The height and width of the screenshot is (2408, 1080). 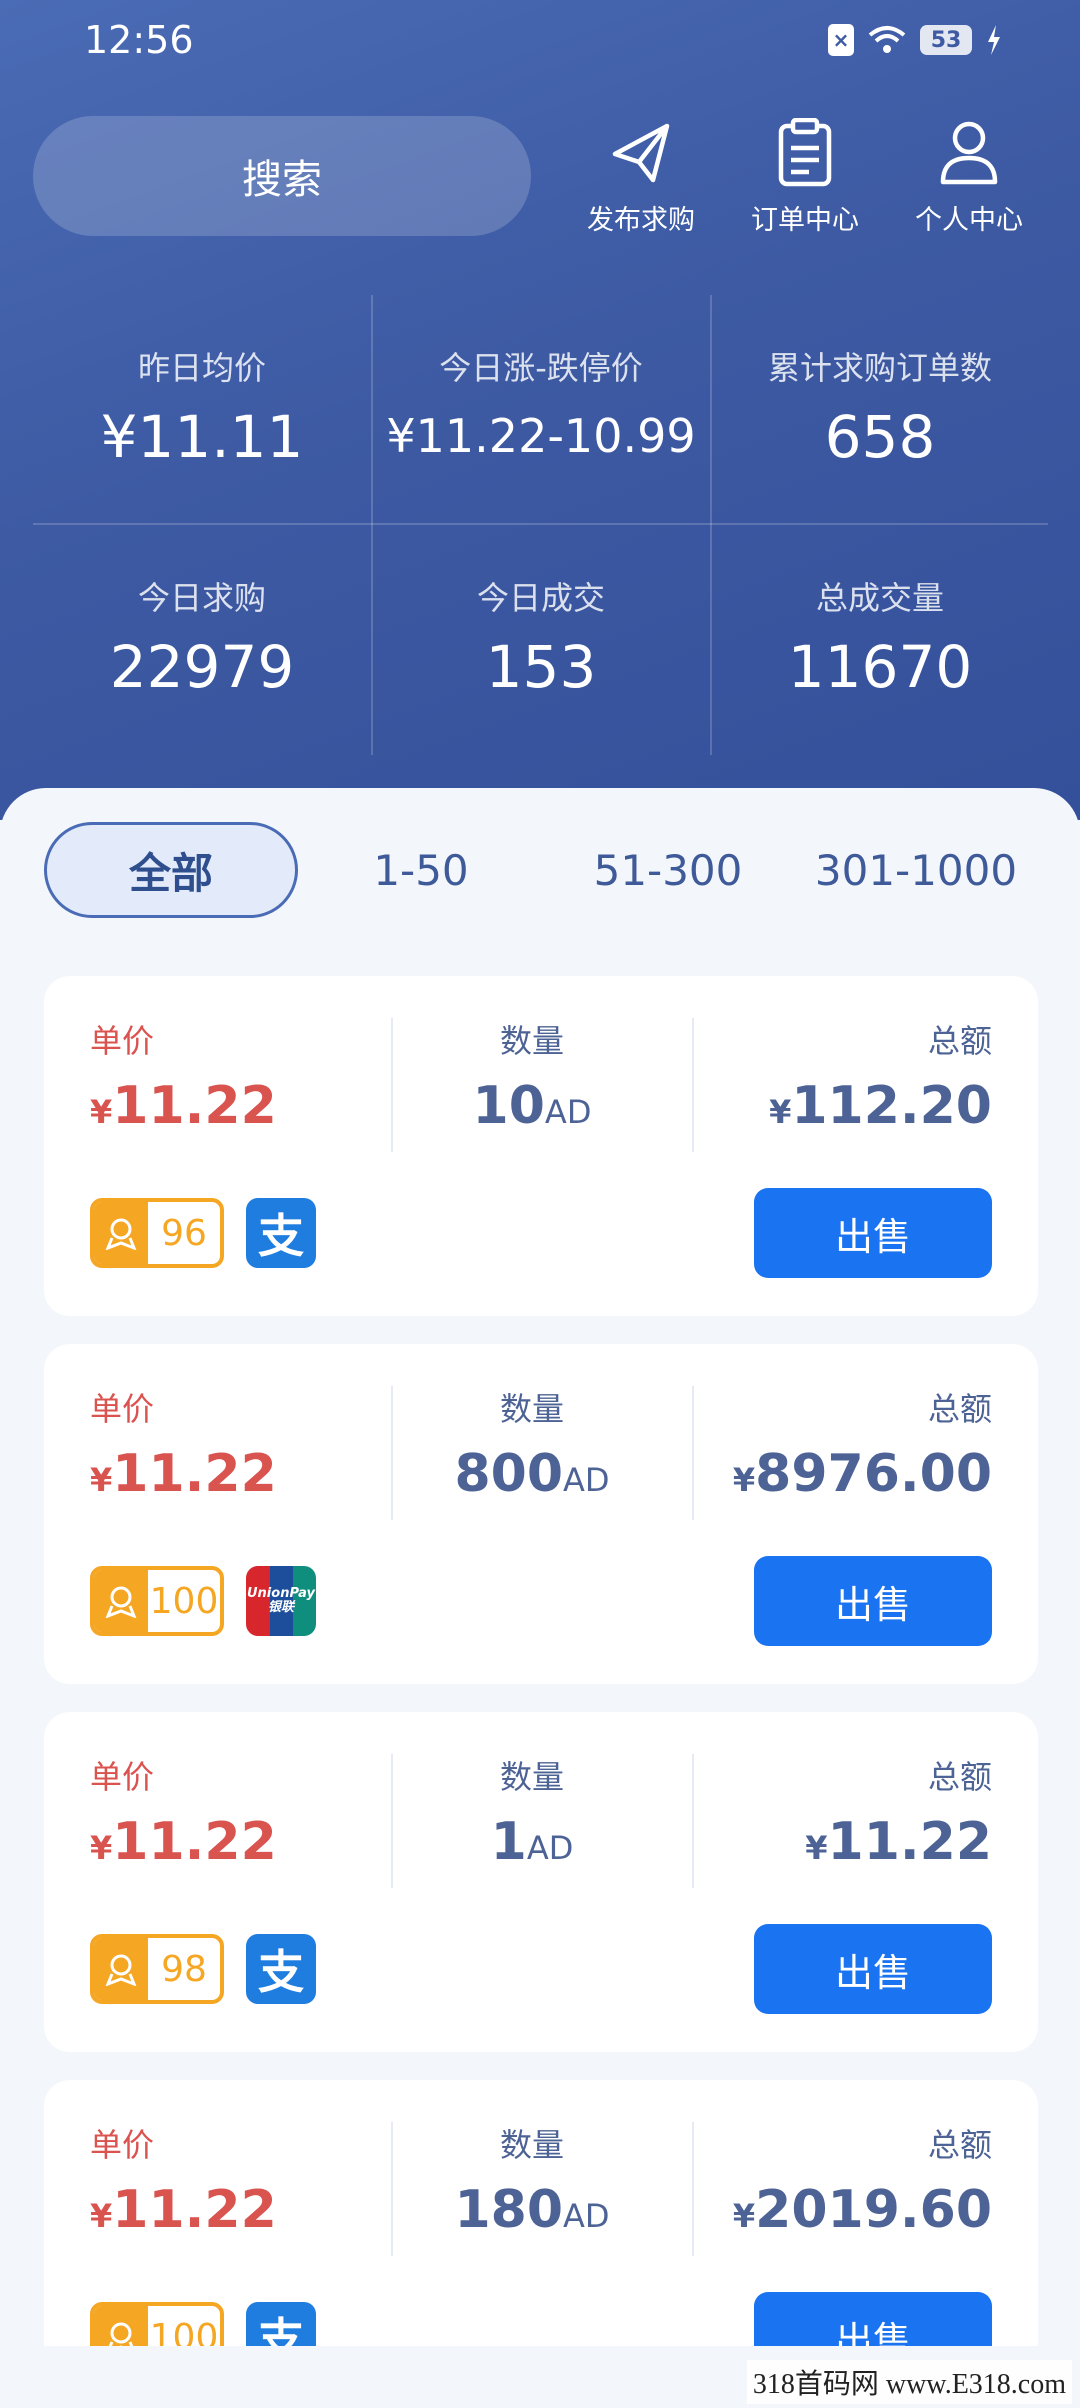 What do you see at coordinates (915, 40) in the screenshot?
I see `status-icons: × 53` at bounding box center [915, 40].